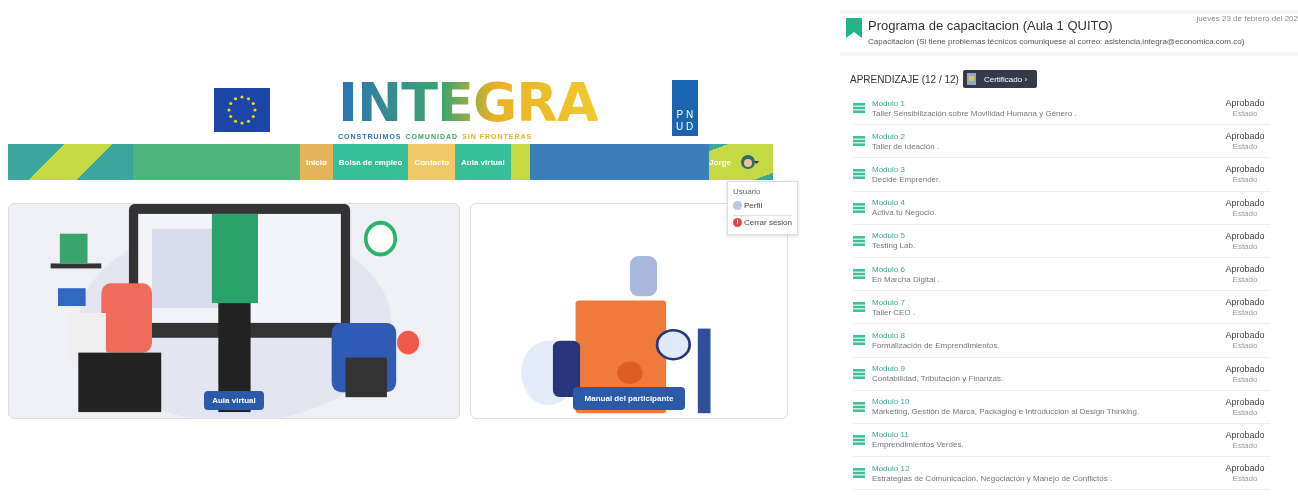  Describe the element at coordinates (907, 179) in the screenshot. I see `module-description: Decide Emprender.` at that location.